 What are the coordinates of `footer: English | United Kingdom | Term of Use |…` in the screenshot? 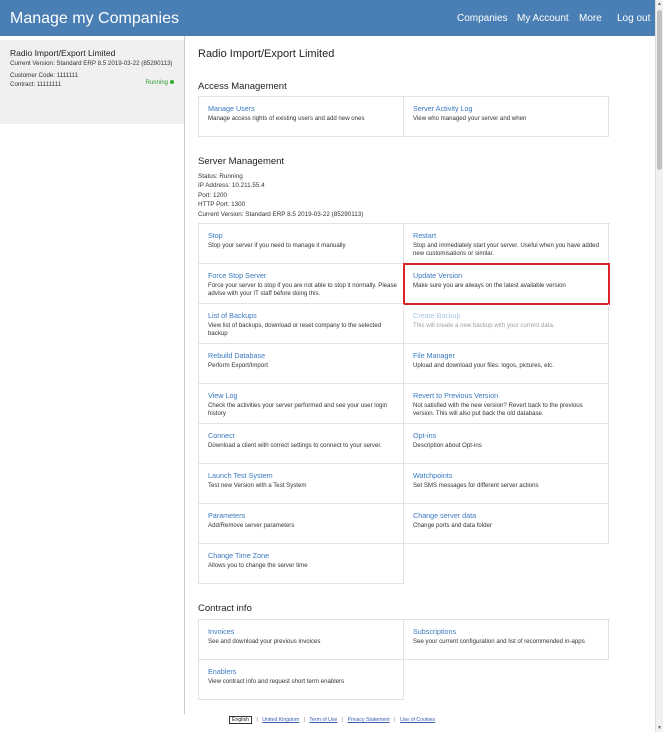 It's located at (332, 720).